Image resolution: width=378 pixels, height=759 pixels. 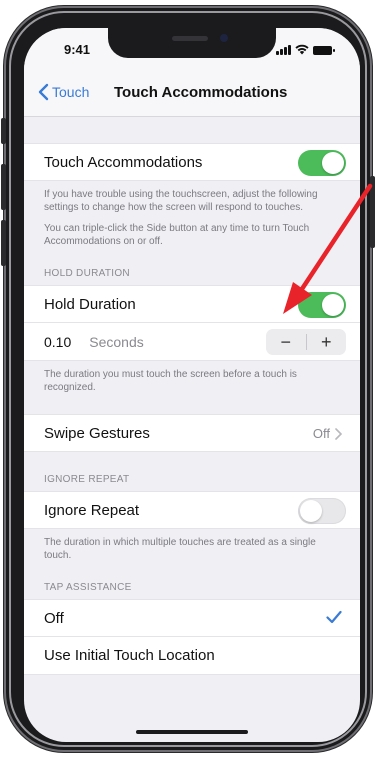 What do you see at coordinates (123, 162) in the screenshot?
I see `touch-accommodations-label: Touch Accommodations` at bounding box center [123, 162].